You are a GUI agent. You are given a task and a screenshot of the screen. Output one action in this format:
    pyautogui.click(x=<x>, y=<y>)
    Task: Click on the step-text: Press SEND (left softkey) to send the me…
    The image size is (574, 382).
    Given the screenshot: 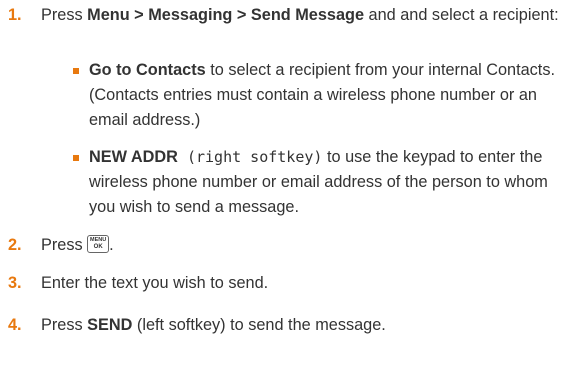 What is the action you would take?
    pyautogui.click(x=213, y=325)
    